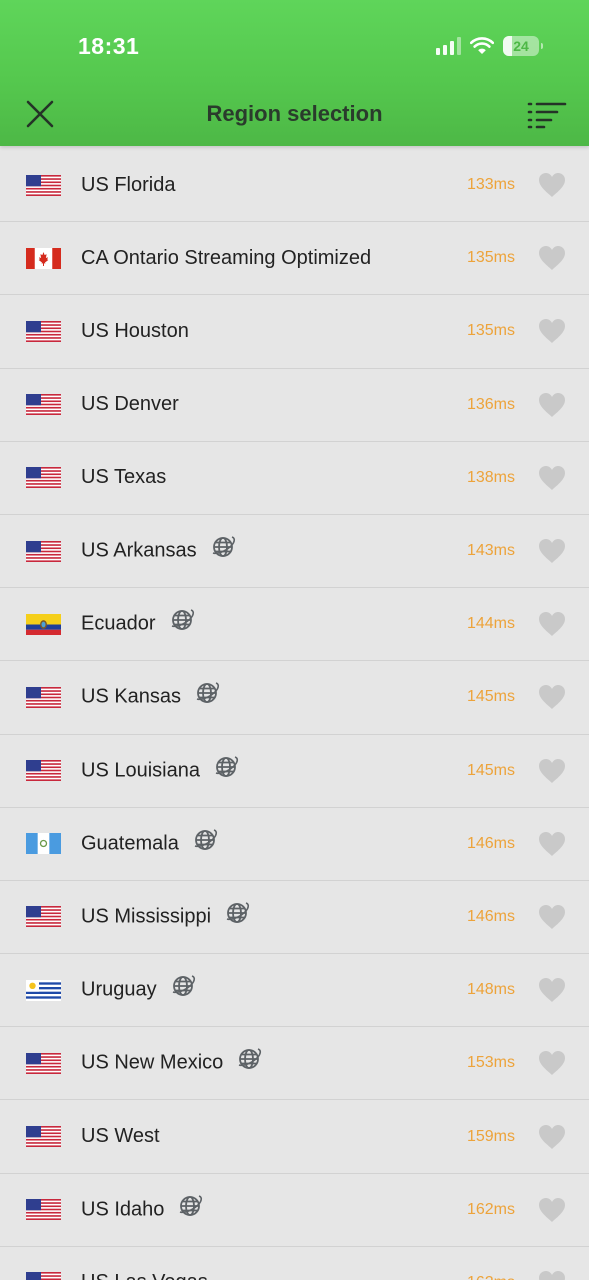 This screenshot has width=589, height=1280. Describe the element at coordinates (490, 404) in the screenshot. I see `region-latency: 136ms` at that location.